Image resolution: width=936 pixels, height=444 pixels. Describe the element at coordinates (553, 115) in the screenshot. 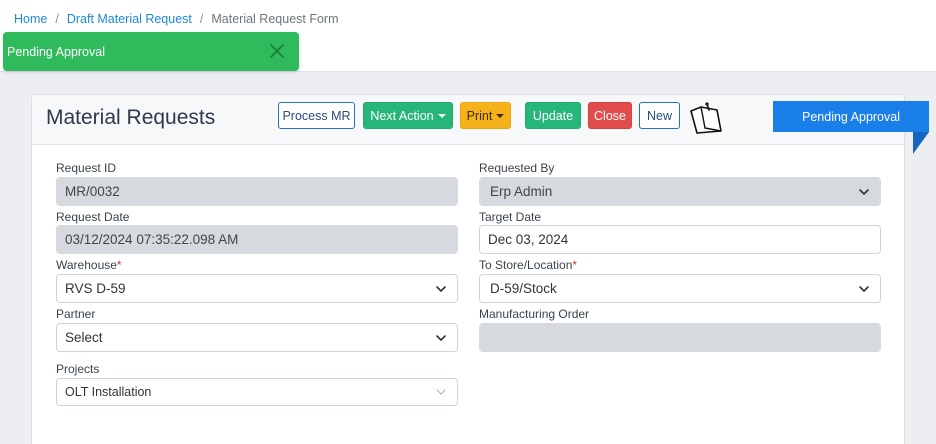

I see `update-button: Update` at that location.